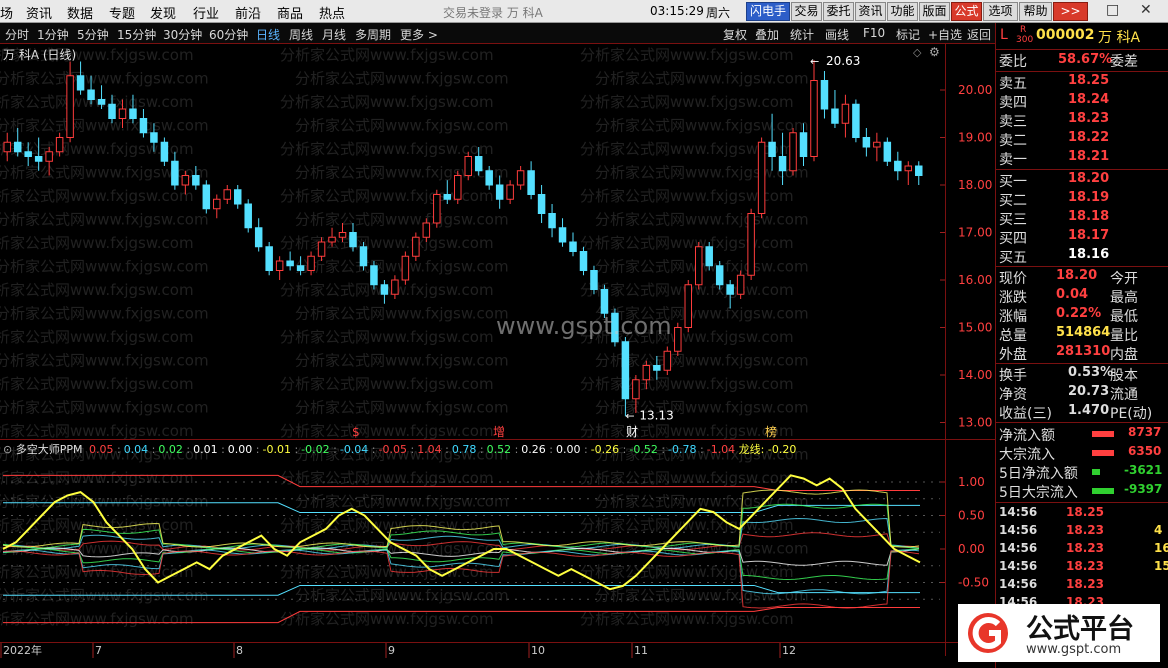 Image resolution: width=1168 pixels, height=668 pixels. Describe the element at coordinates (975, 375) in the screenshot. I see `price-axis-label: 14.00` at that location.